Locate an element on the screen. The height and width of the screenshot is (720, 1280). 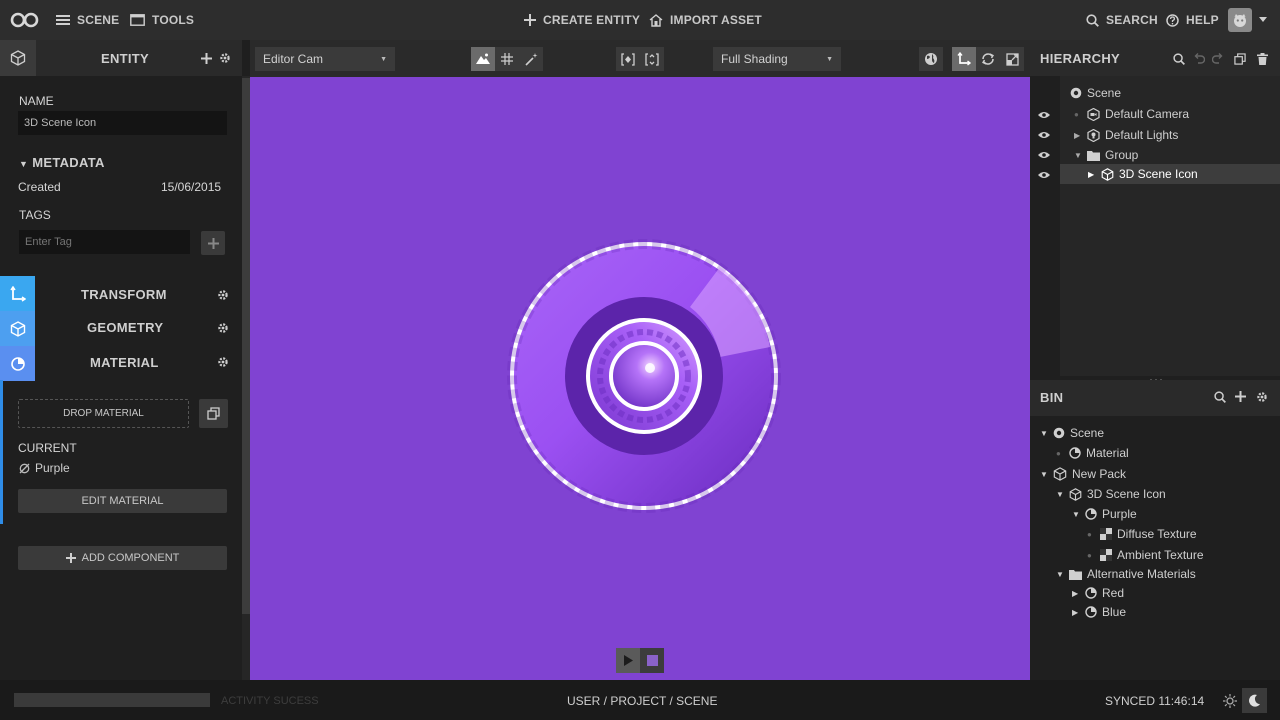
create-entity-label: CREATE ENTITY is located at coordinates (592, 20).